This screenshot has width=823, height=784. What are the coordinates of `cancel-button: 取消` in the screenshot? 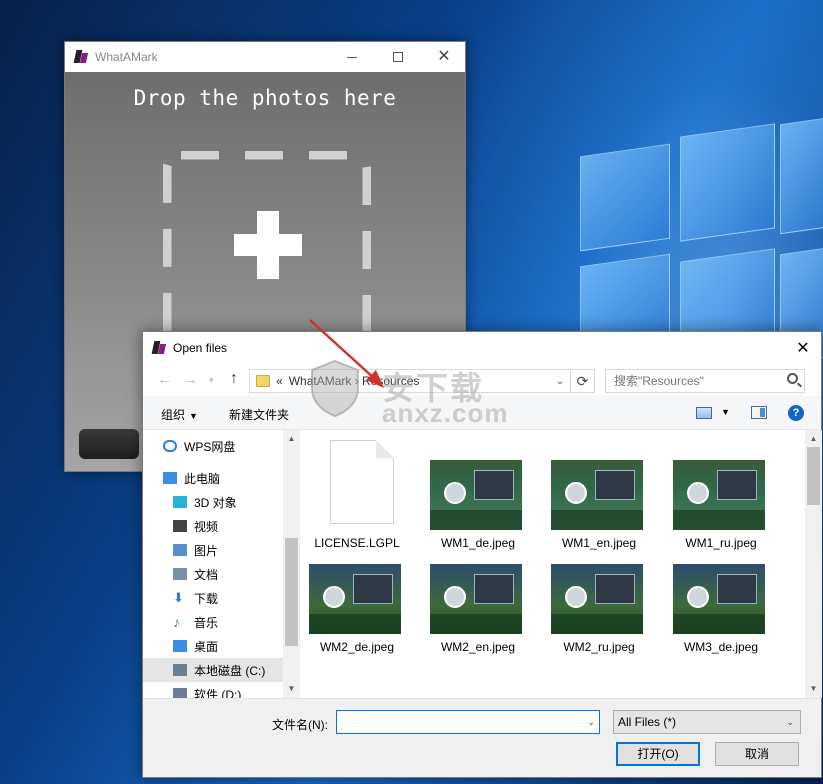 It's located at (757, 754).